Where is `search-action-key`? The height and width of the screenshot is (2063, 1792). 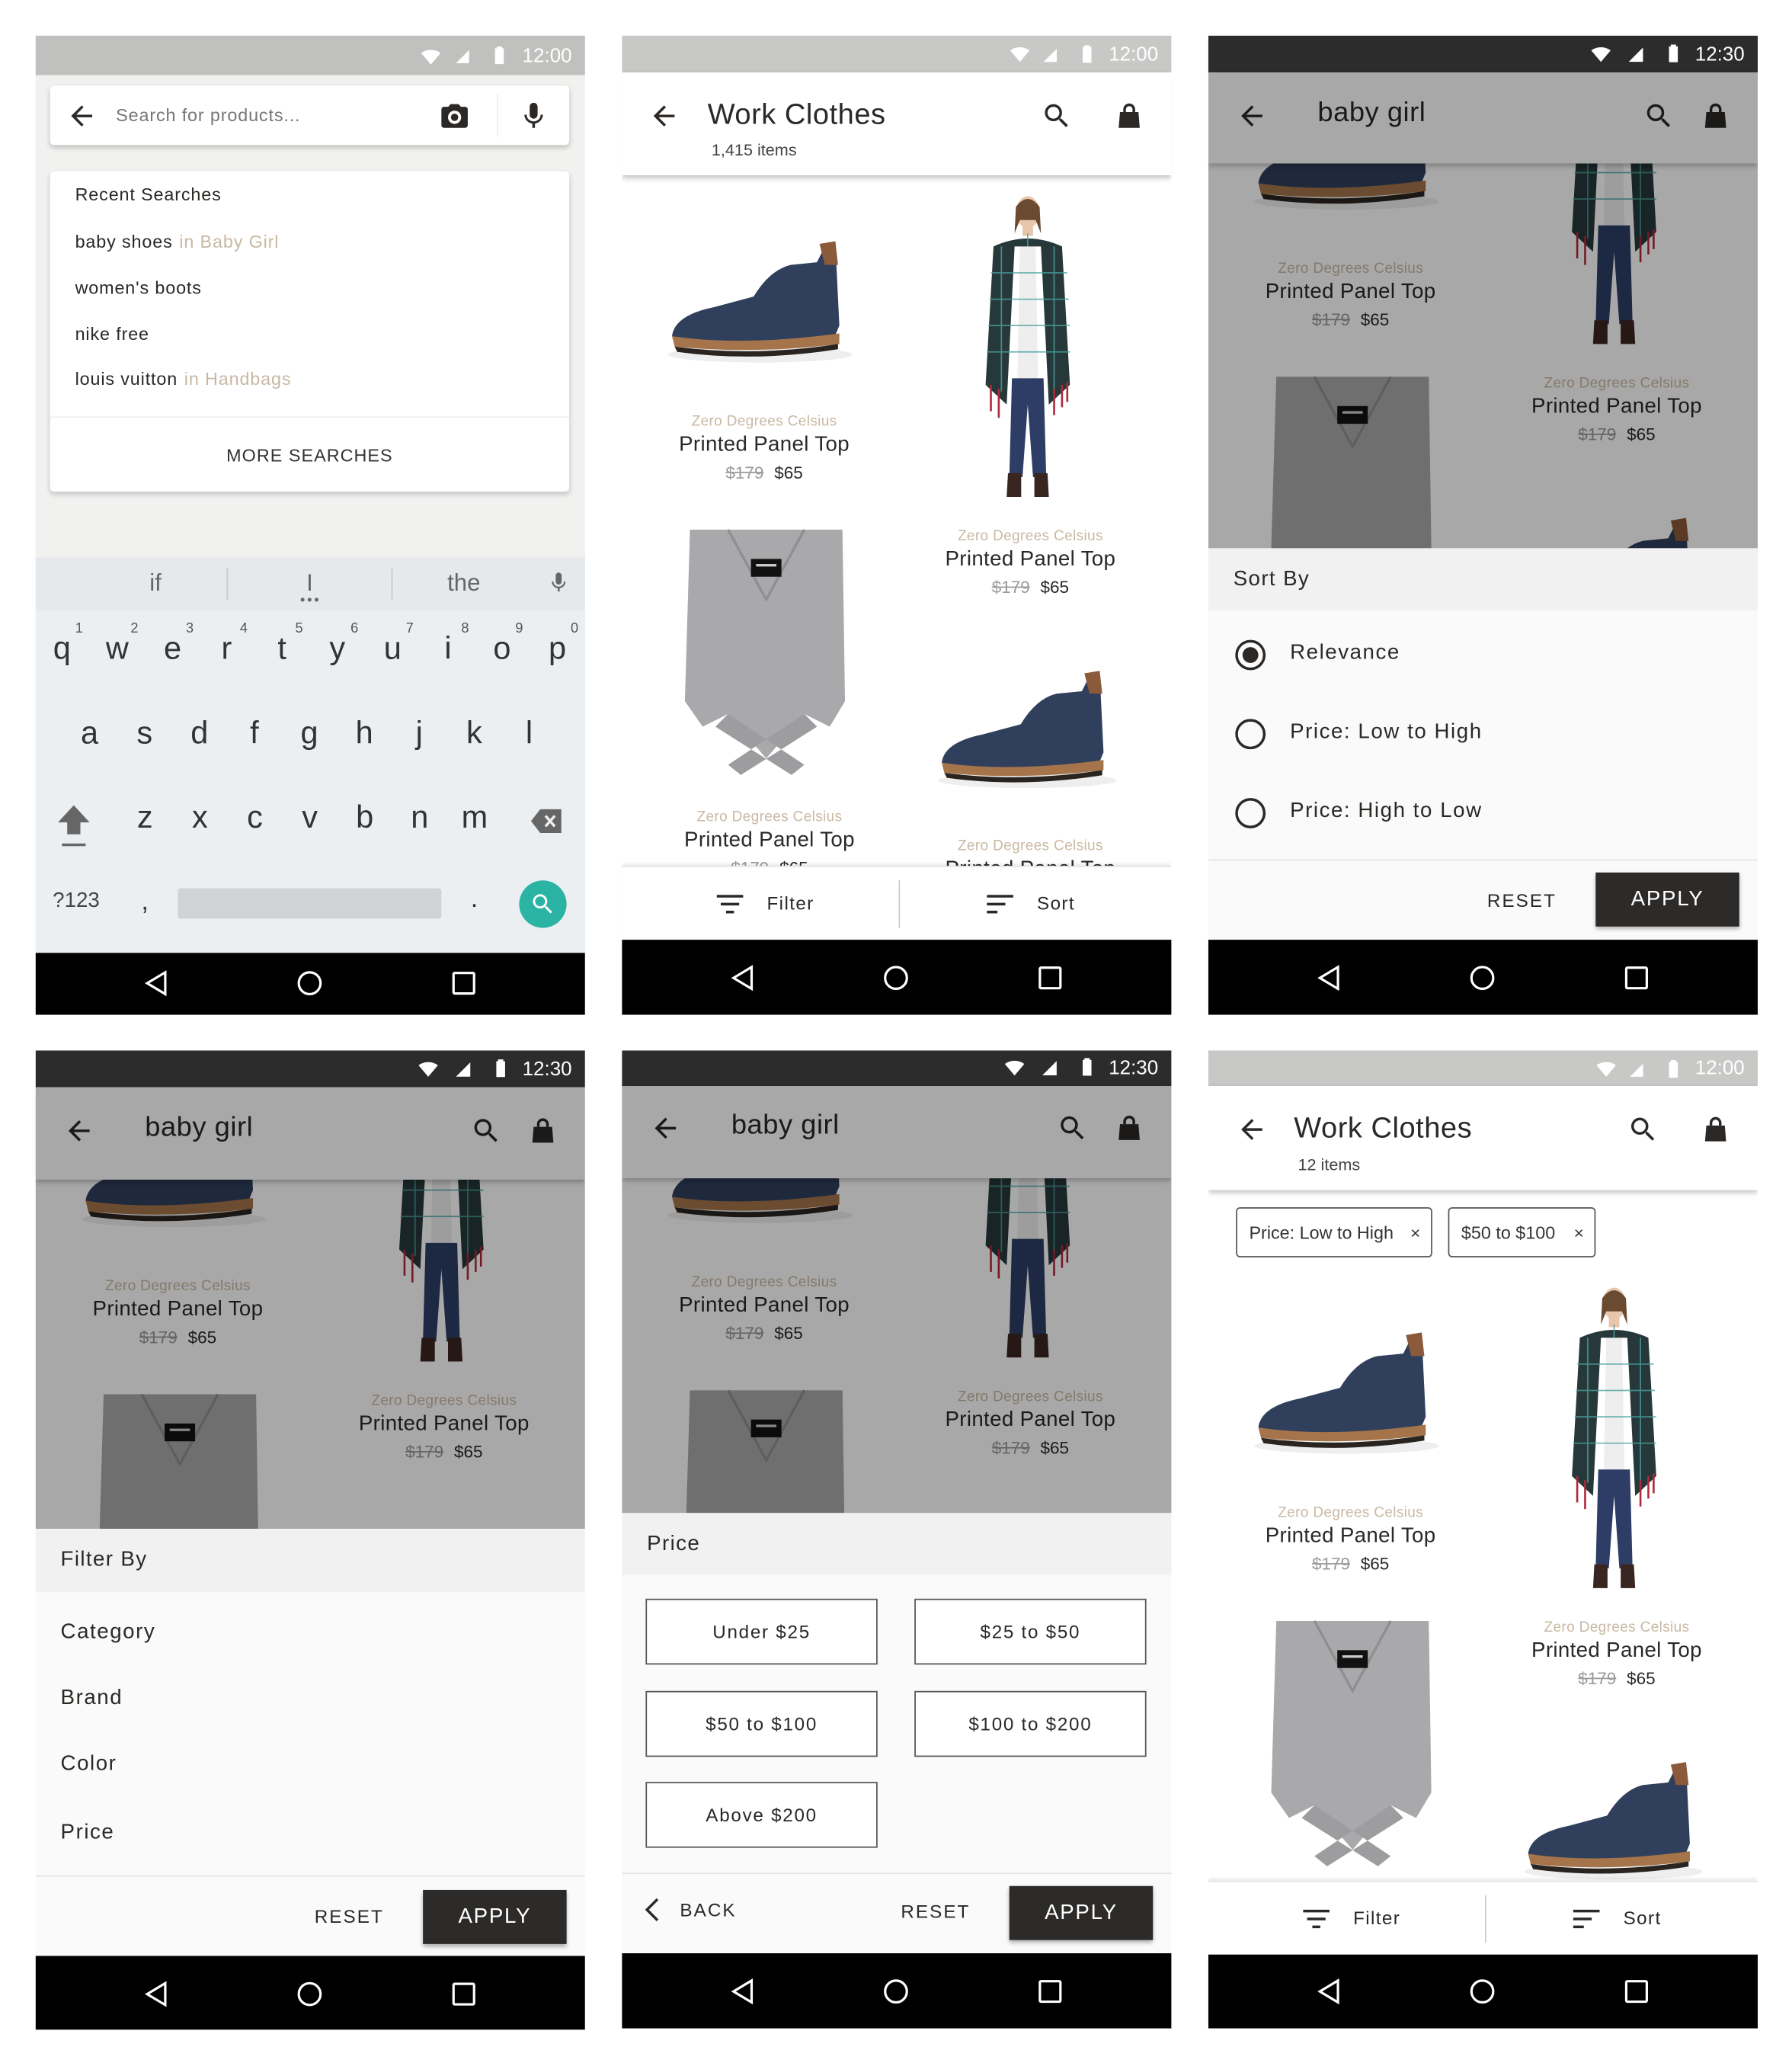
search-action-key is located at coordinates (543, 904).